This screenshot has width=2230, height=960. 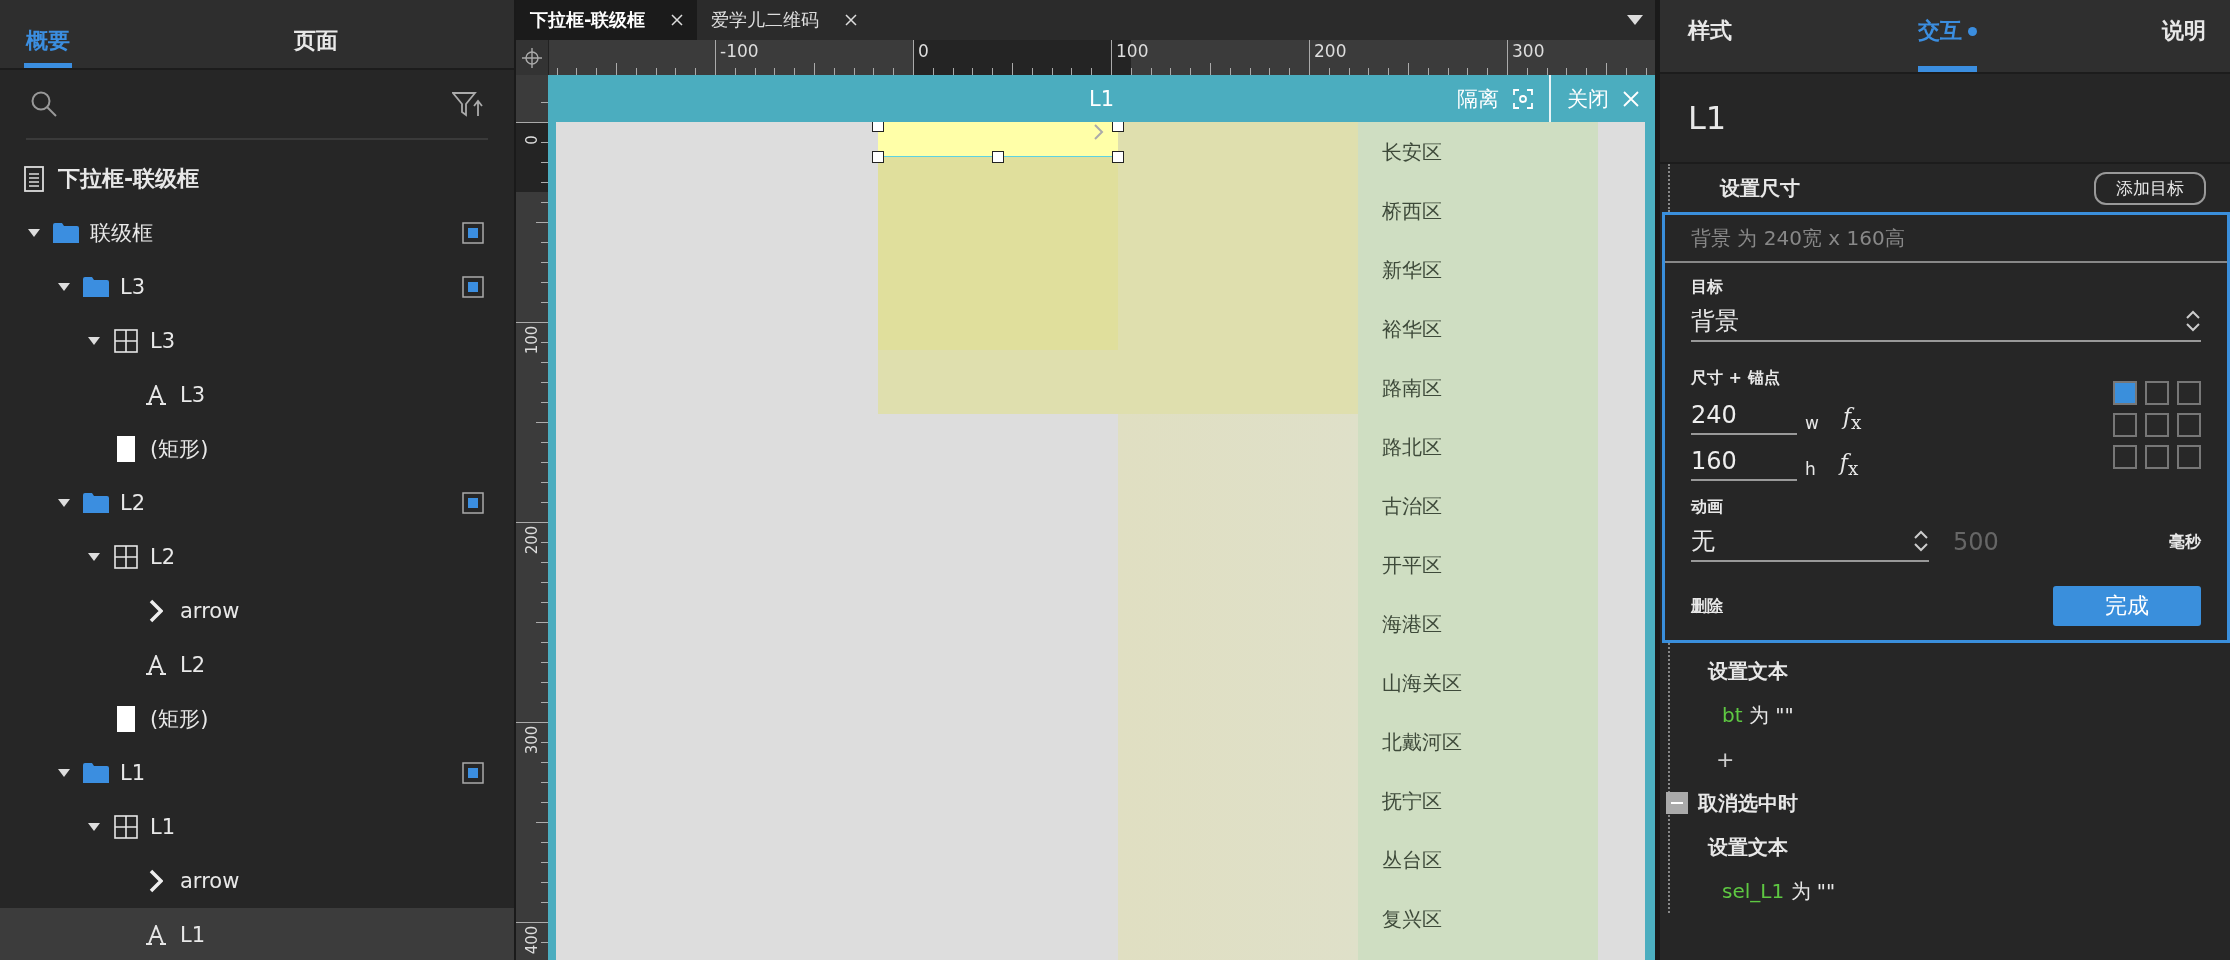 What do you see at coordinates (44, 104) in the screenshot?
I see `search-icon` at bounding box center [44, 104].